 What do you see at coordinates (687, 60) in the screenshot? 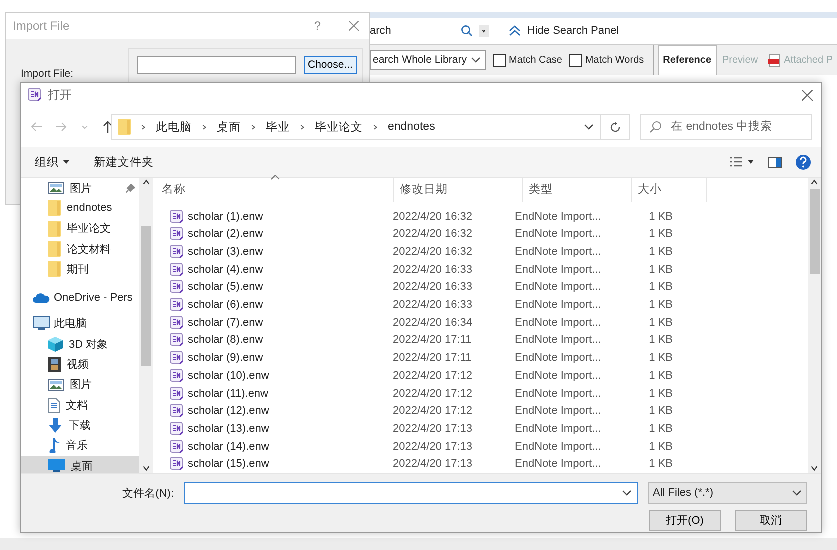
I see `panel-tab: Reference` at bounding box center [687, 60].